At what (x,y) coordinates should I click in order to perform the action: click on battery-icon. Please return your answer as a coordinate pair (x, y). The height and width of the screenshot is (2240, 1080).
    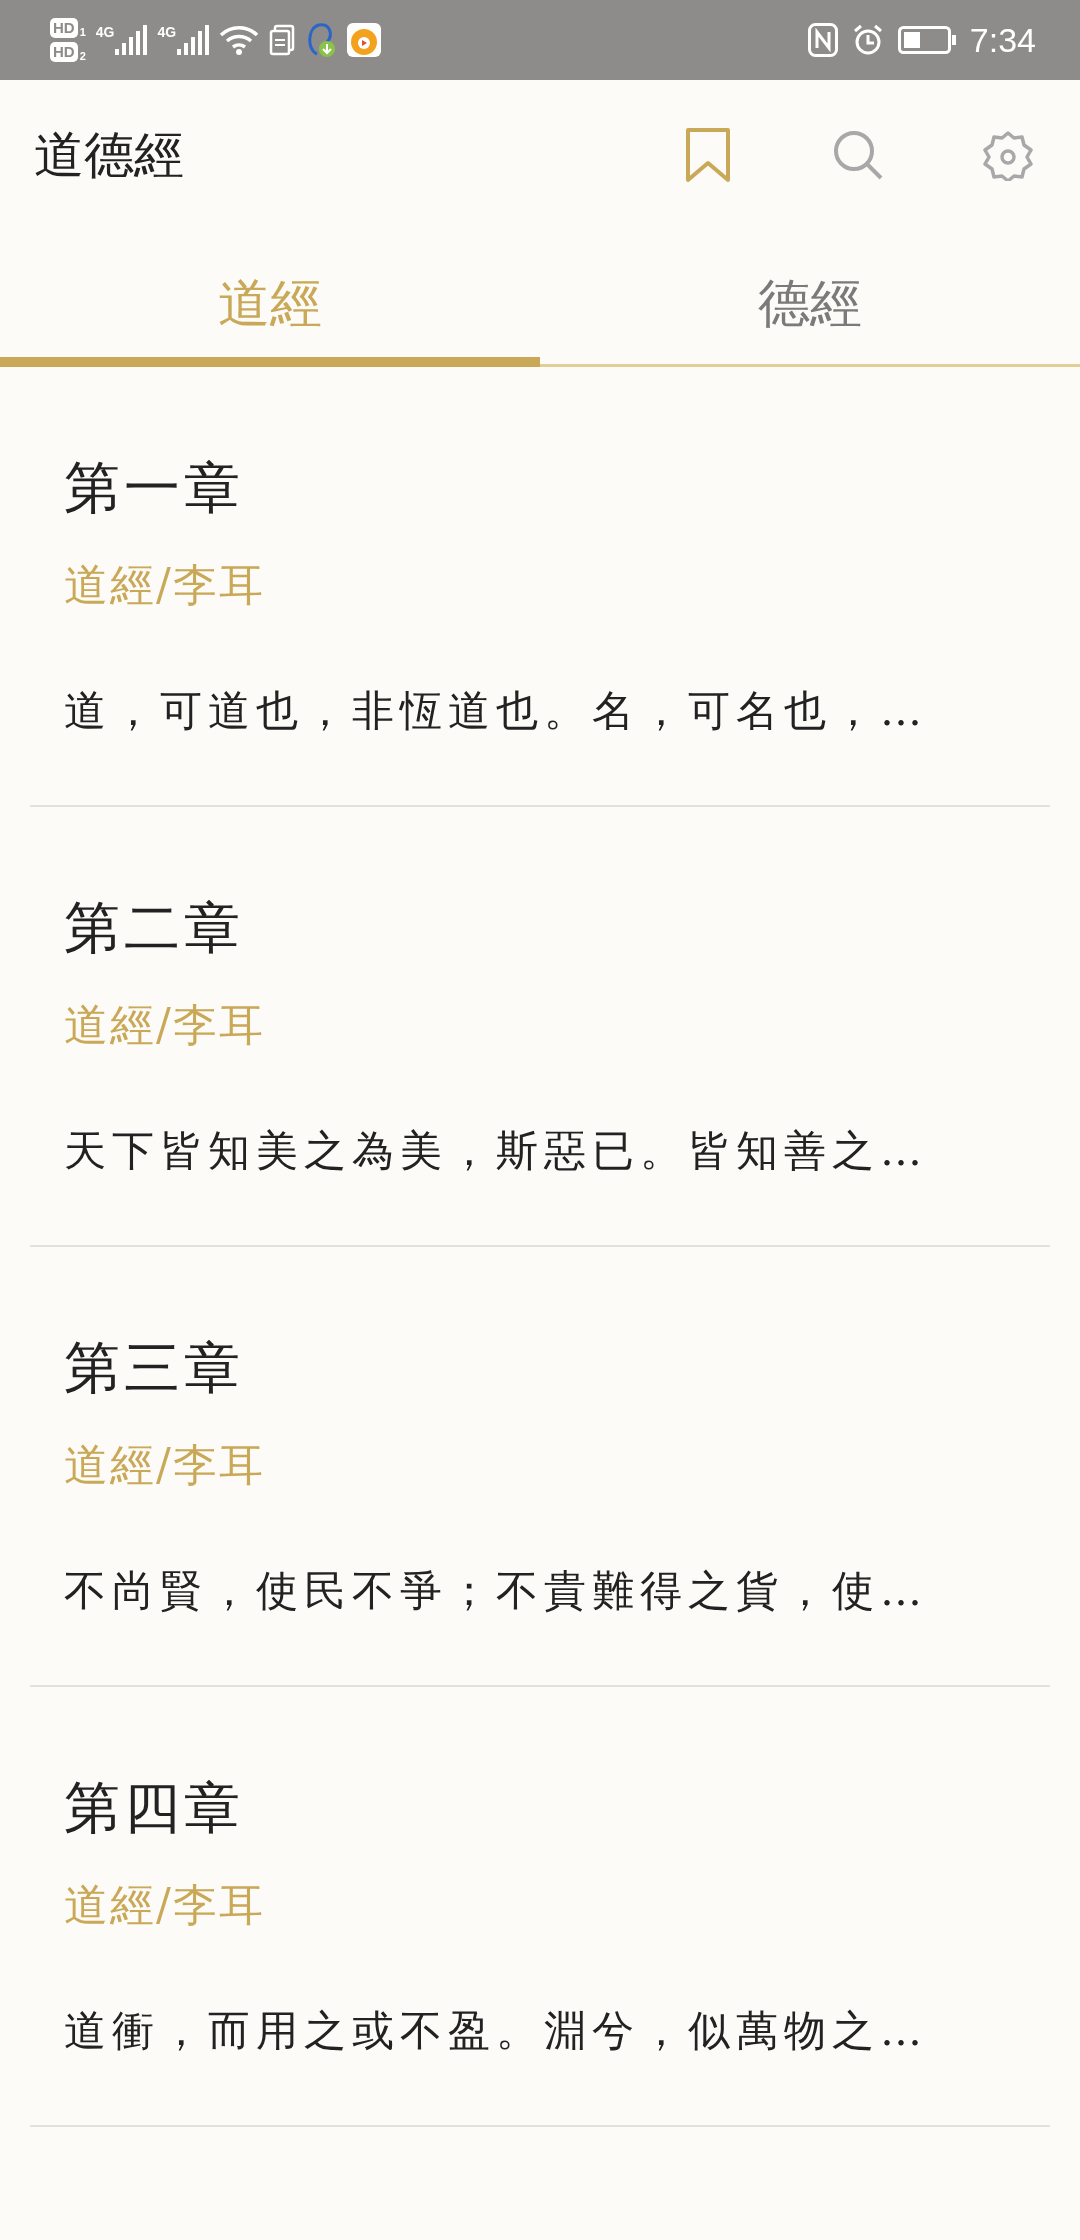
    Looking at the image, I should click on (926, 40).